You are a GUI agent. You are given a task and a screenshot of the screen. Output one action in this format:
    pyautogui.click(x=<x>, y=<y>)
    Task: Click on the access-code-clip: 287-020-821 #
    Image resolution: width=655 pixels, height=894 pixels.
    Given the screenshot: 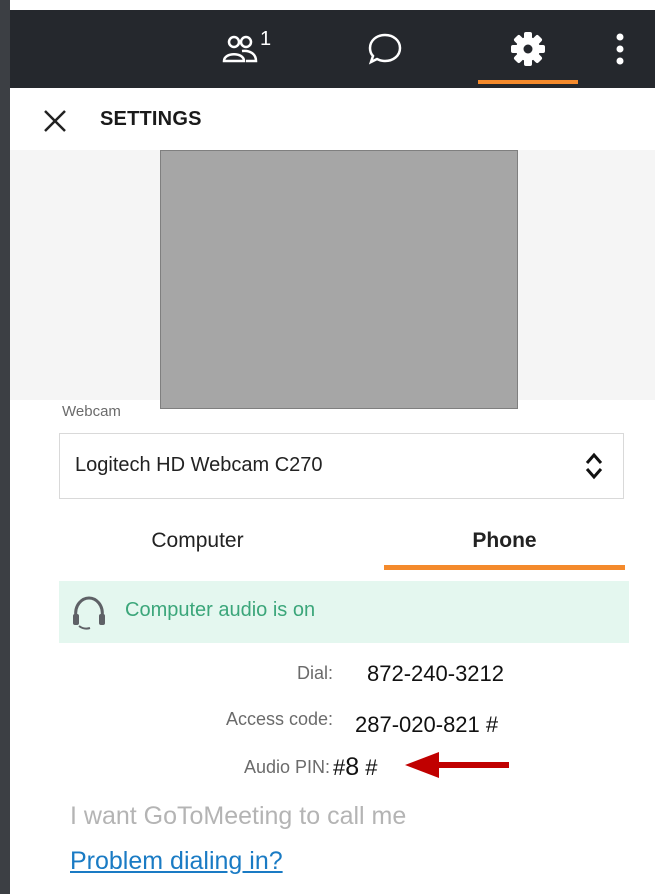 What is the action you would take?
    pyautogui.click(x=485, y=719)
    